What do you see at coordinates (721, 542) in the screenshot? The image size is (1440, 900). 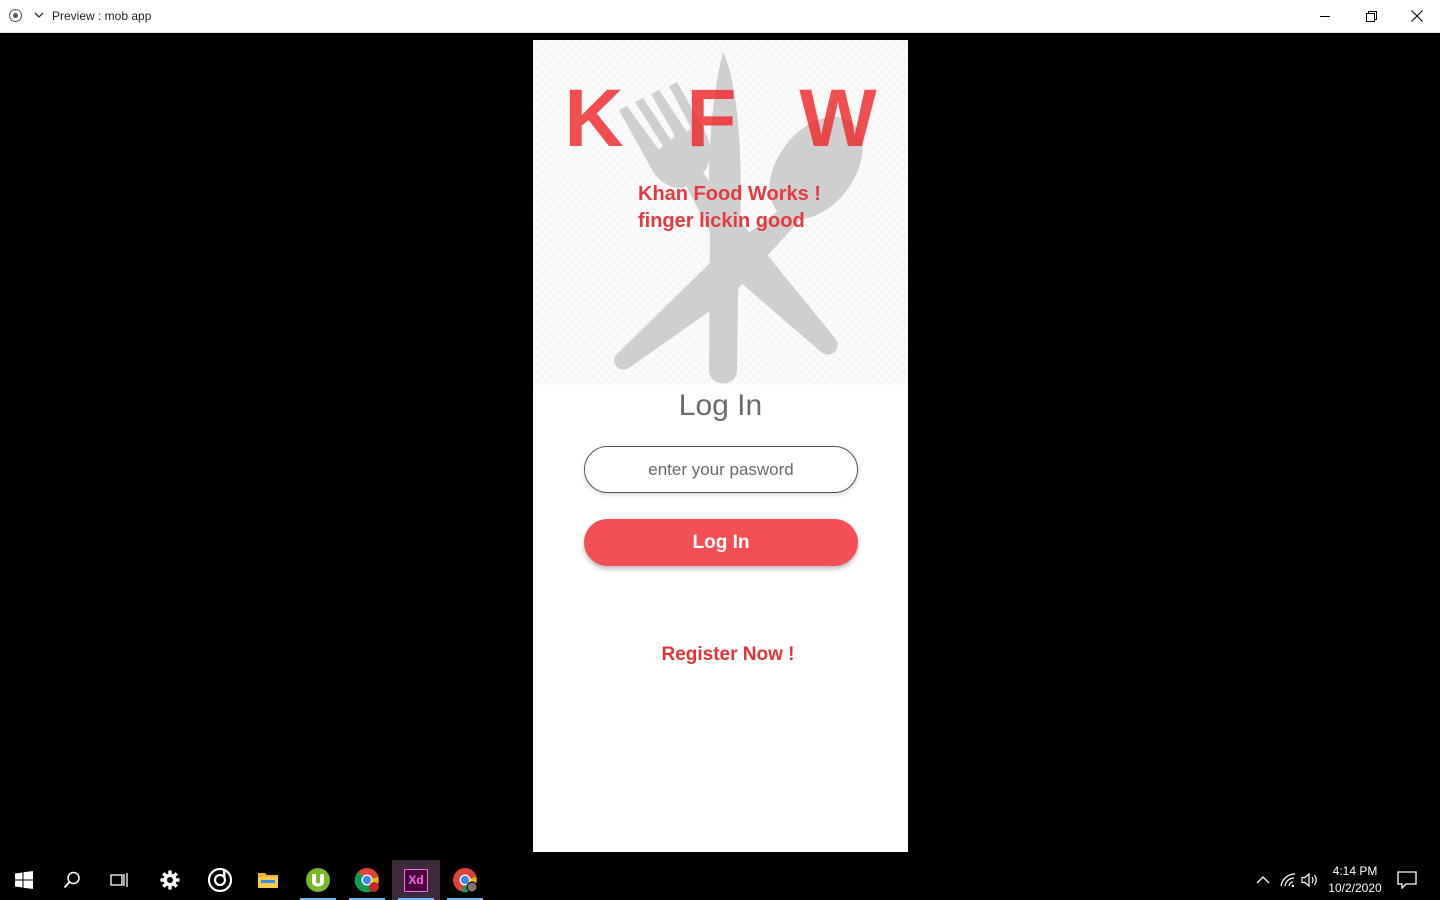 I see `login-button: Log In` at bounding box center [721, 542].